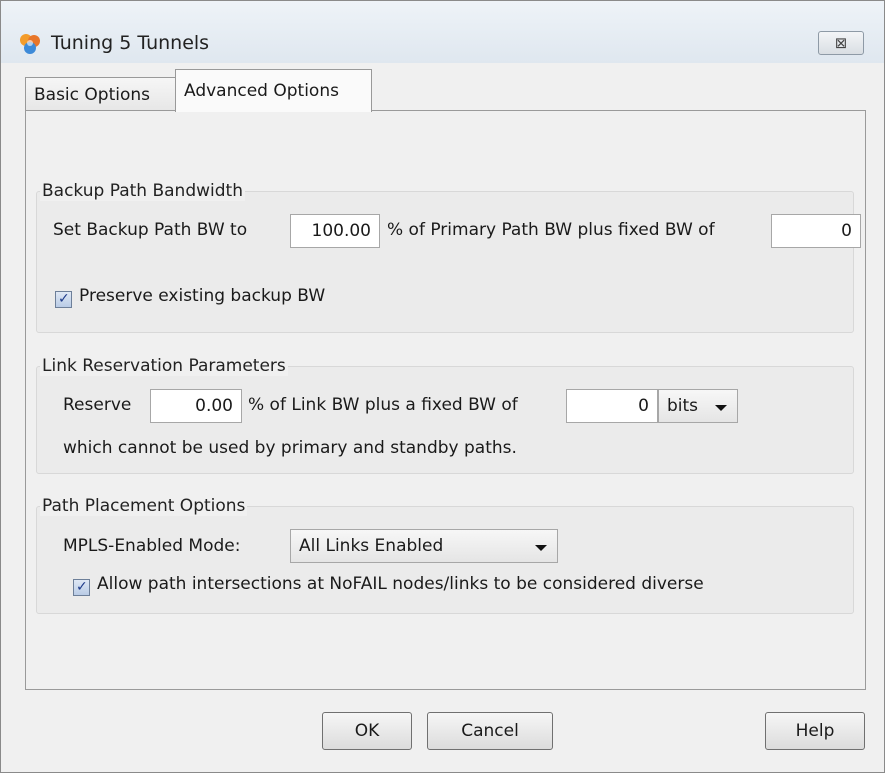  Describe the element at coordinates (683, 406) in the screenshot. I see `bw-unit-value: bits` at that location.